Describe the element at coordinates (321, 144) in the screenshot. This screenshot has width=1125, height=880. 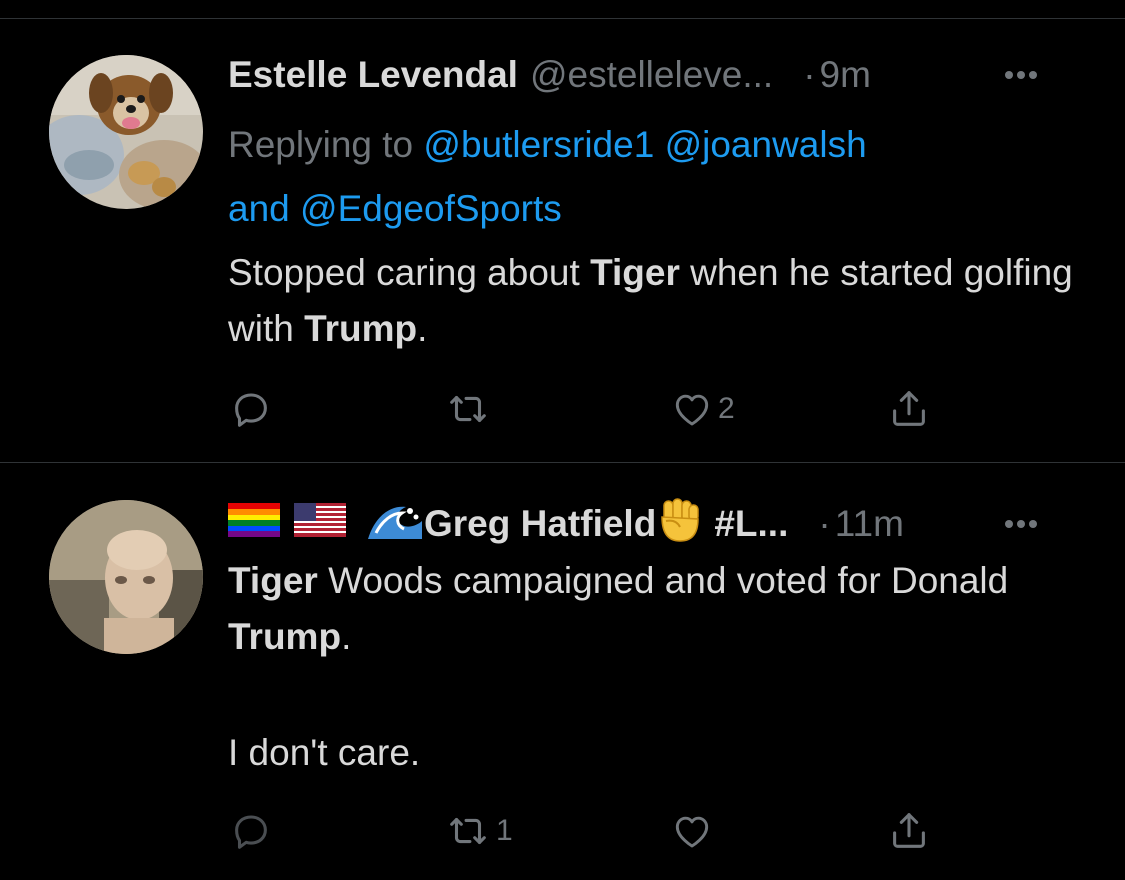
I see `replying-to-label: Replying to` at that location.